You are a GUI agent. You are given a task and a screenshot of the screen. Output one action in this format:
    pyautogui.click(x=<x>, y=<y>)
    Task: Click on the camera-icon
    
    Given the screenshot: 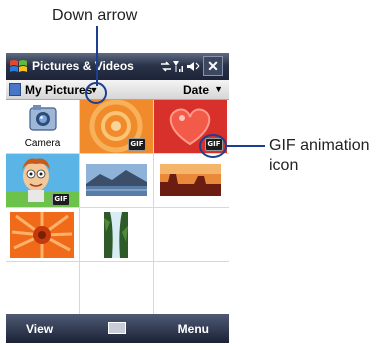 What is the action you would take?
    pyautogui.click(x=43, y=118)
    